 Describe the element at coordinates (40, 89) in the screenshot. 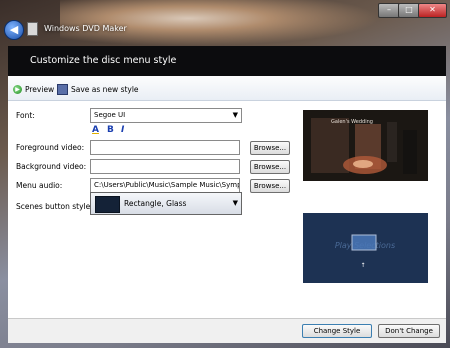

I see `preview-label: Preview` at that location.